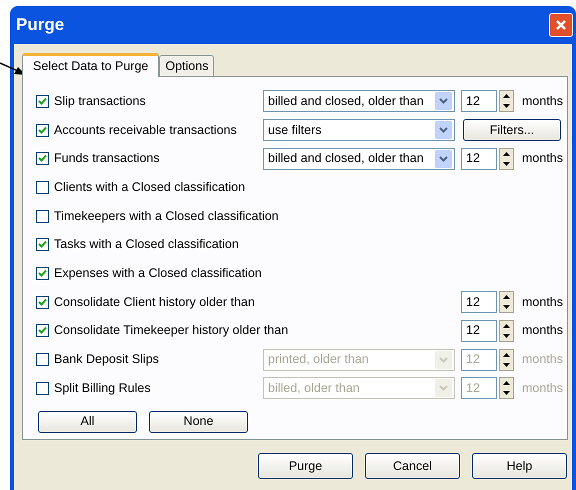  I want to click on checkbox-label: Consolidate Timekeeper history older than, so click(171, 331).